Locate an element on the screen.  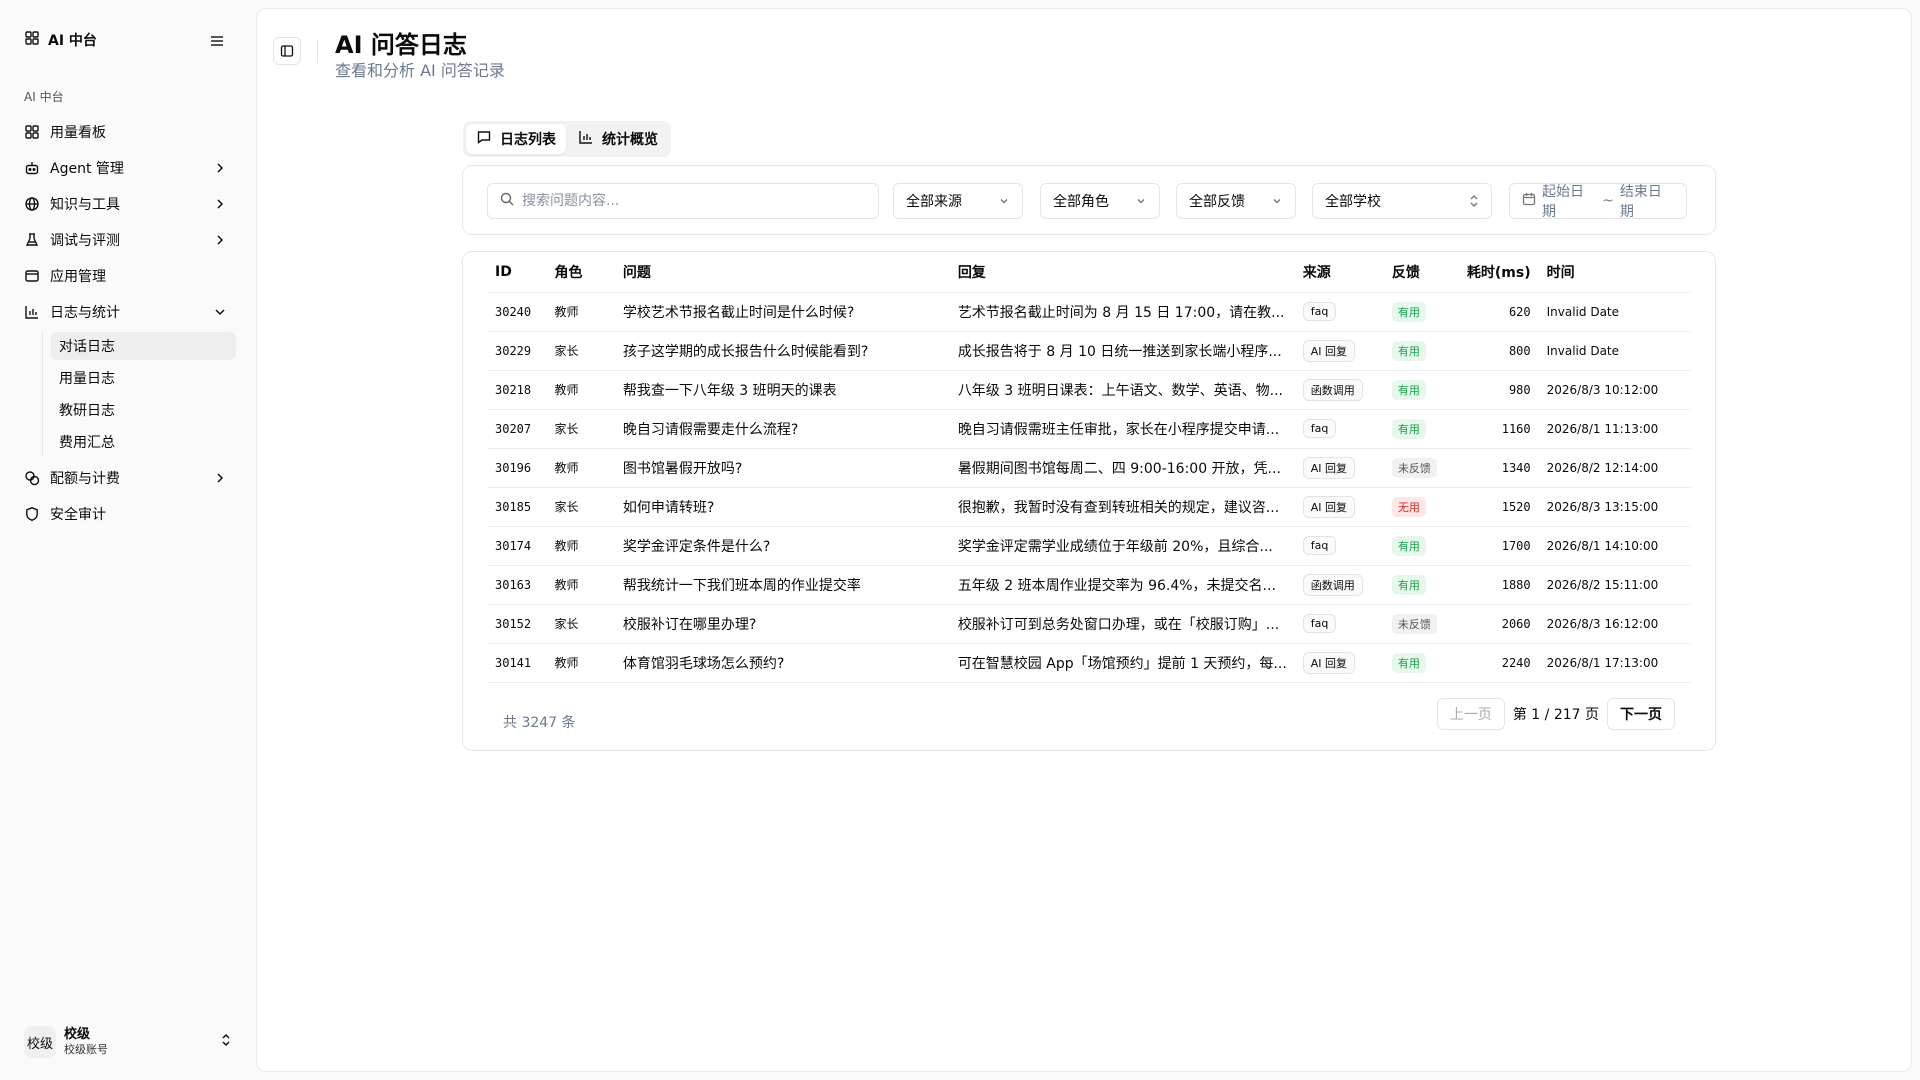
cell-duration: 2060 is located at coordinates (1498, 624).